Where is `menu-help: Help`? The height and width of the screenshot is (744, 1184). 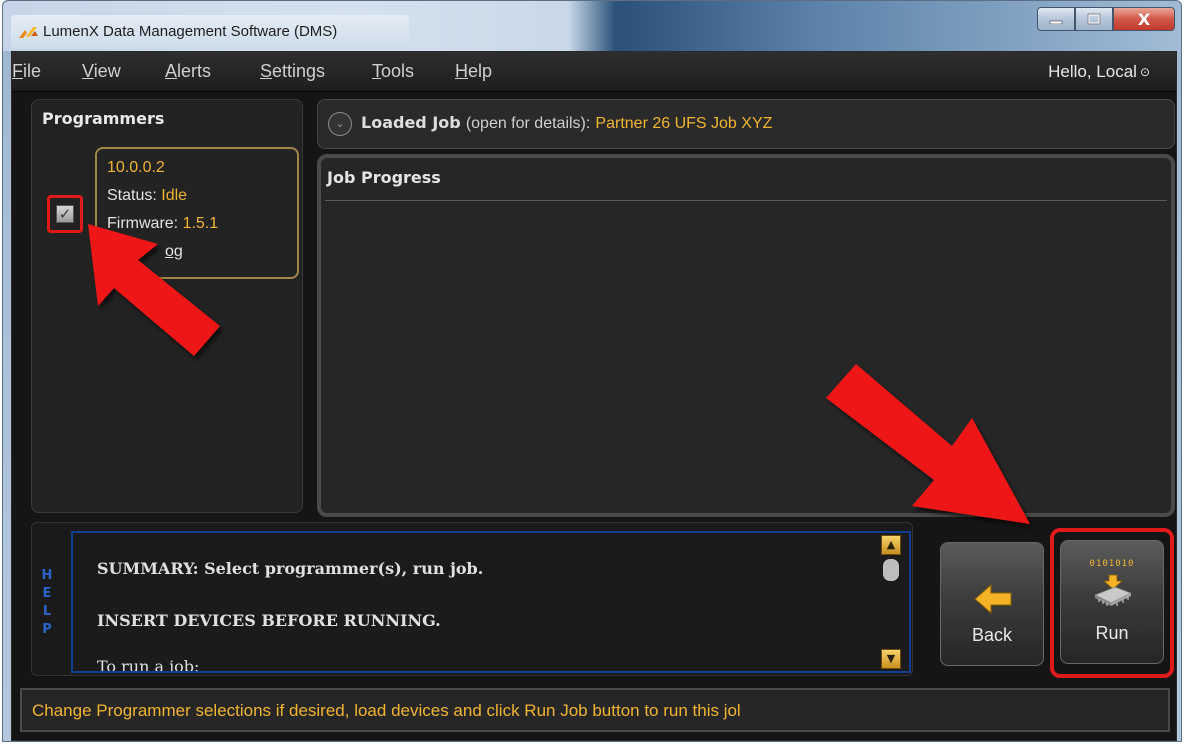 menu-help: Help is located at coordinates (473, 71).